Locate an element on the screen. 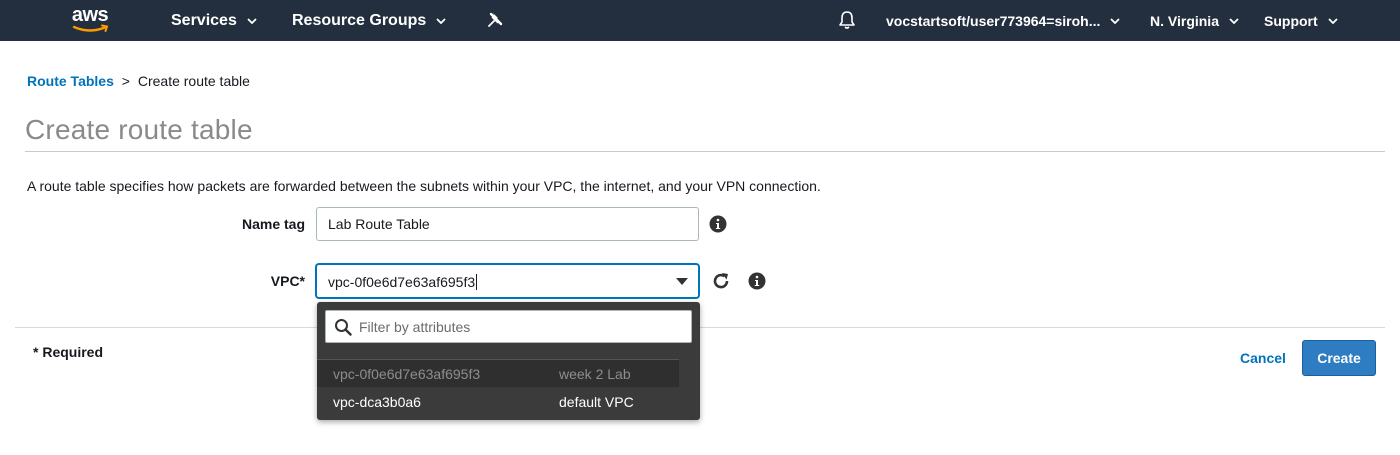 This screenshot has height=455, width=1400. filter-field is located at coordinates (508, 326).